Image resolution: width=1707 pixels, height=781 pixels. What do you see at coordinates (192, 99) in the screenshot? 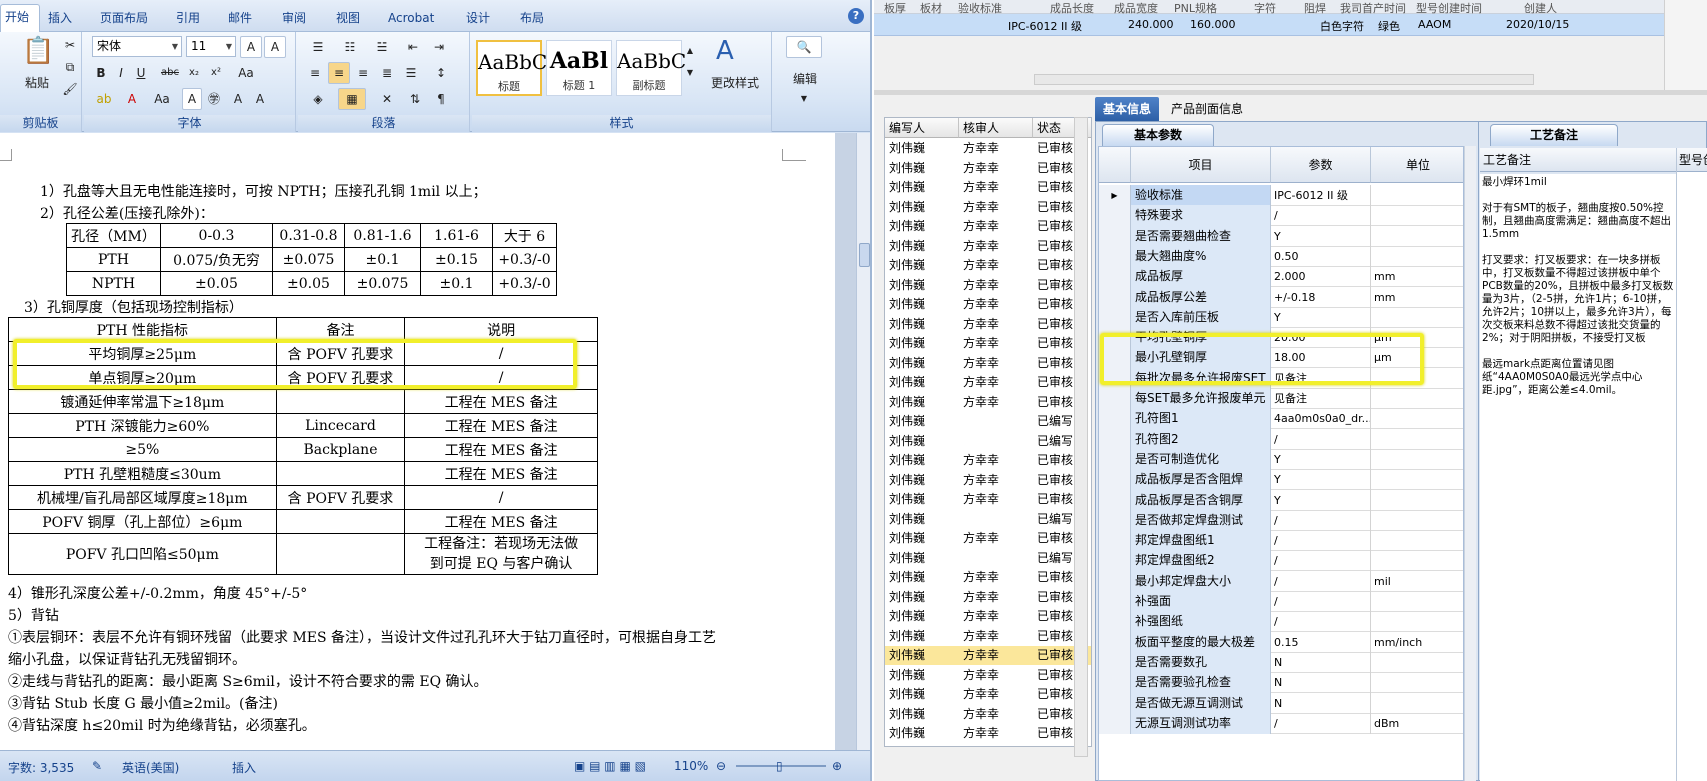
I see `char-shading-icon: A` at bounding box center [192, 99].